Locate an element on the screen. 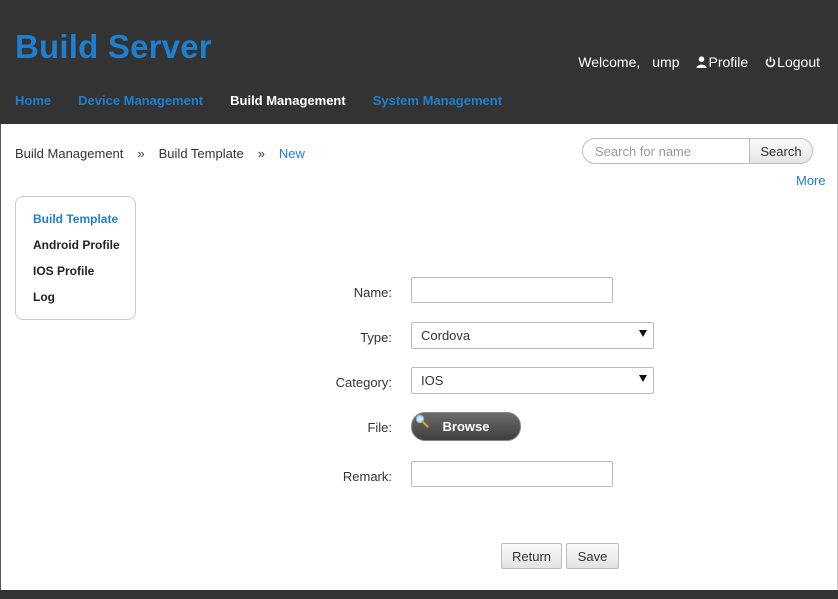 The width and height of the screenshot is (838, 599). search-box: Search is located at coordinates (697, 151).